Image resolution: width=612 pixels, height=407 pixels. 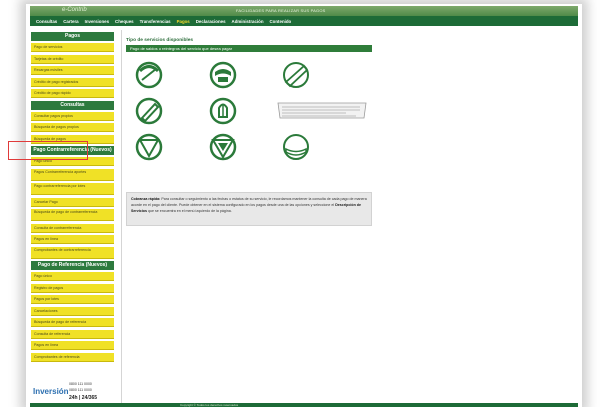 I want to click on sidebar-item: Búsqueda de pago de referencia, so click(x=72, y=322).